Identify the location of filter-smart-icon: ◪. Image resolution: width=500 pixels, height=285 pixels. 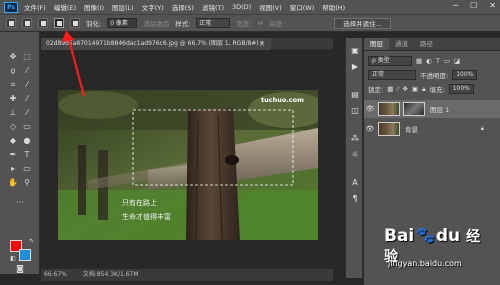
(457, 61).